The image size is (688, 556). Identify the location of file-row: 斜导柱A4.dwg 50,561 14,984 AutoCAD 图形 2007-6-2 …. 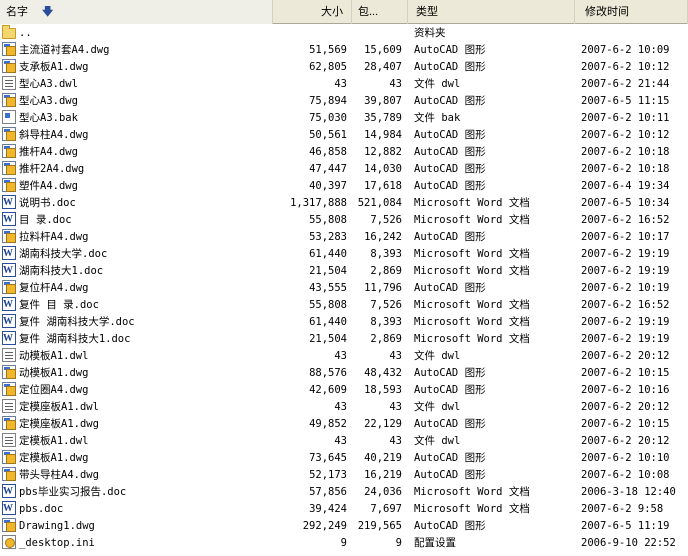
(344, 135).